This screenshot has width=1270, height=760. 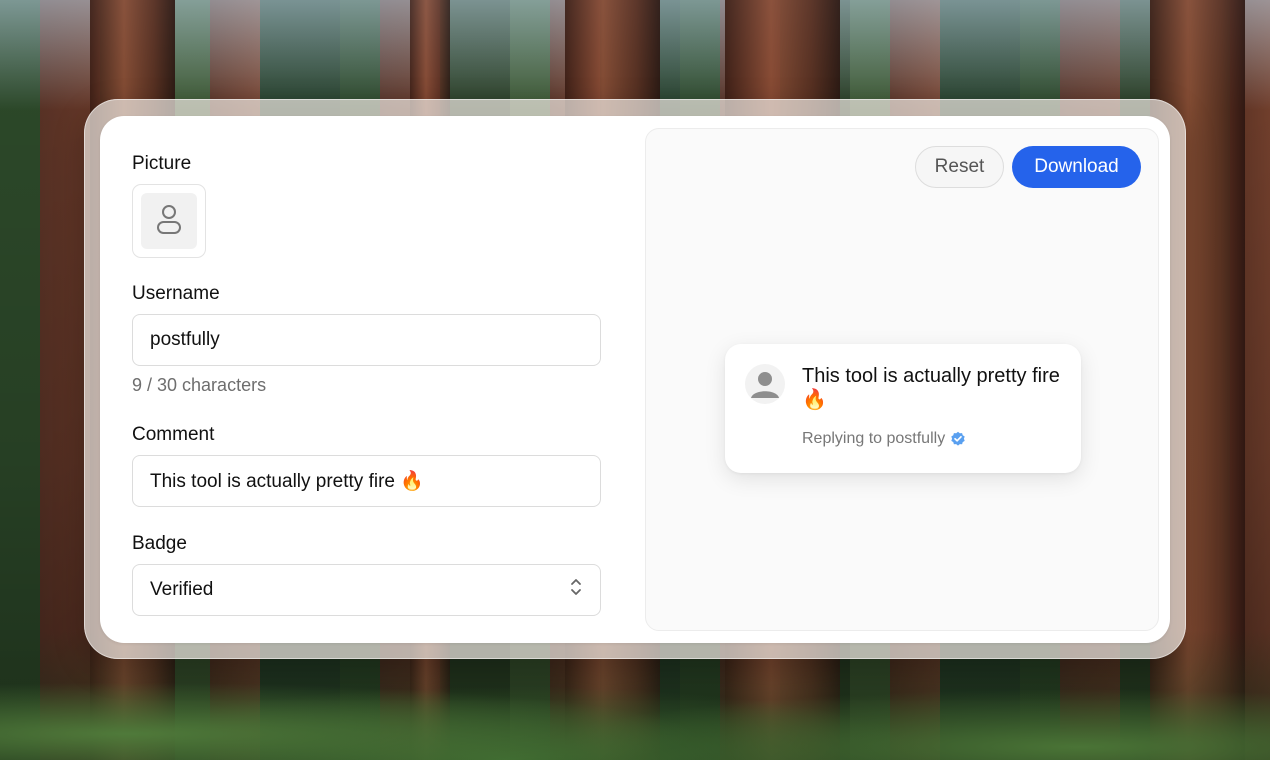 What do you see at coordinates (931, 388) in the screenshot?
I see `preview-comment-text: This tool is actually pretty fire 🔥` at bounding box center [931, 388].